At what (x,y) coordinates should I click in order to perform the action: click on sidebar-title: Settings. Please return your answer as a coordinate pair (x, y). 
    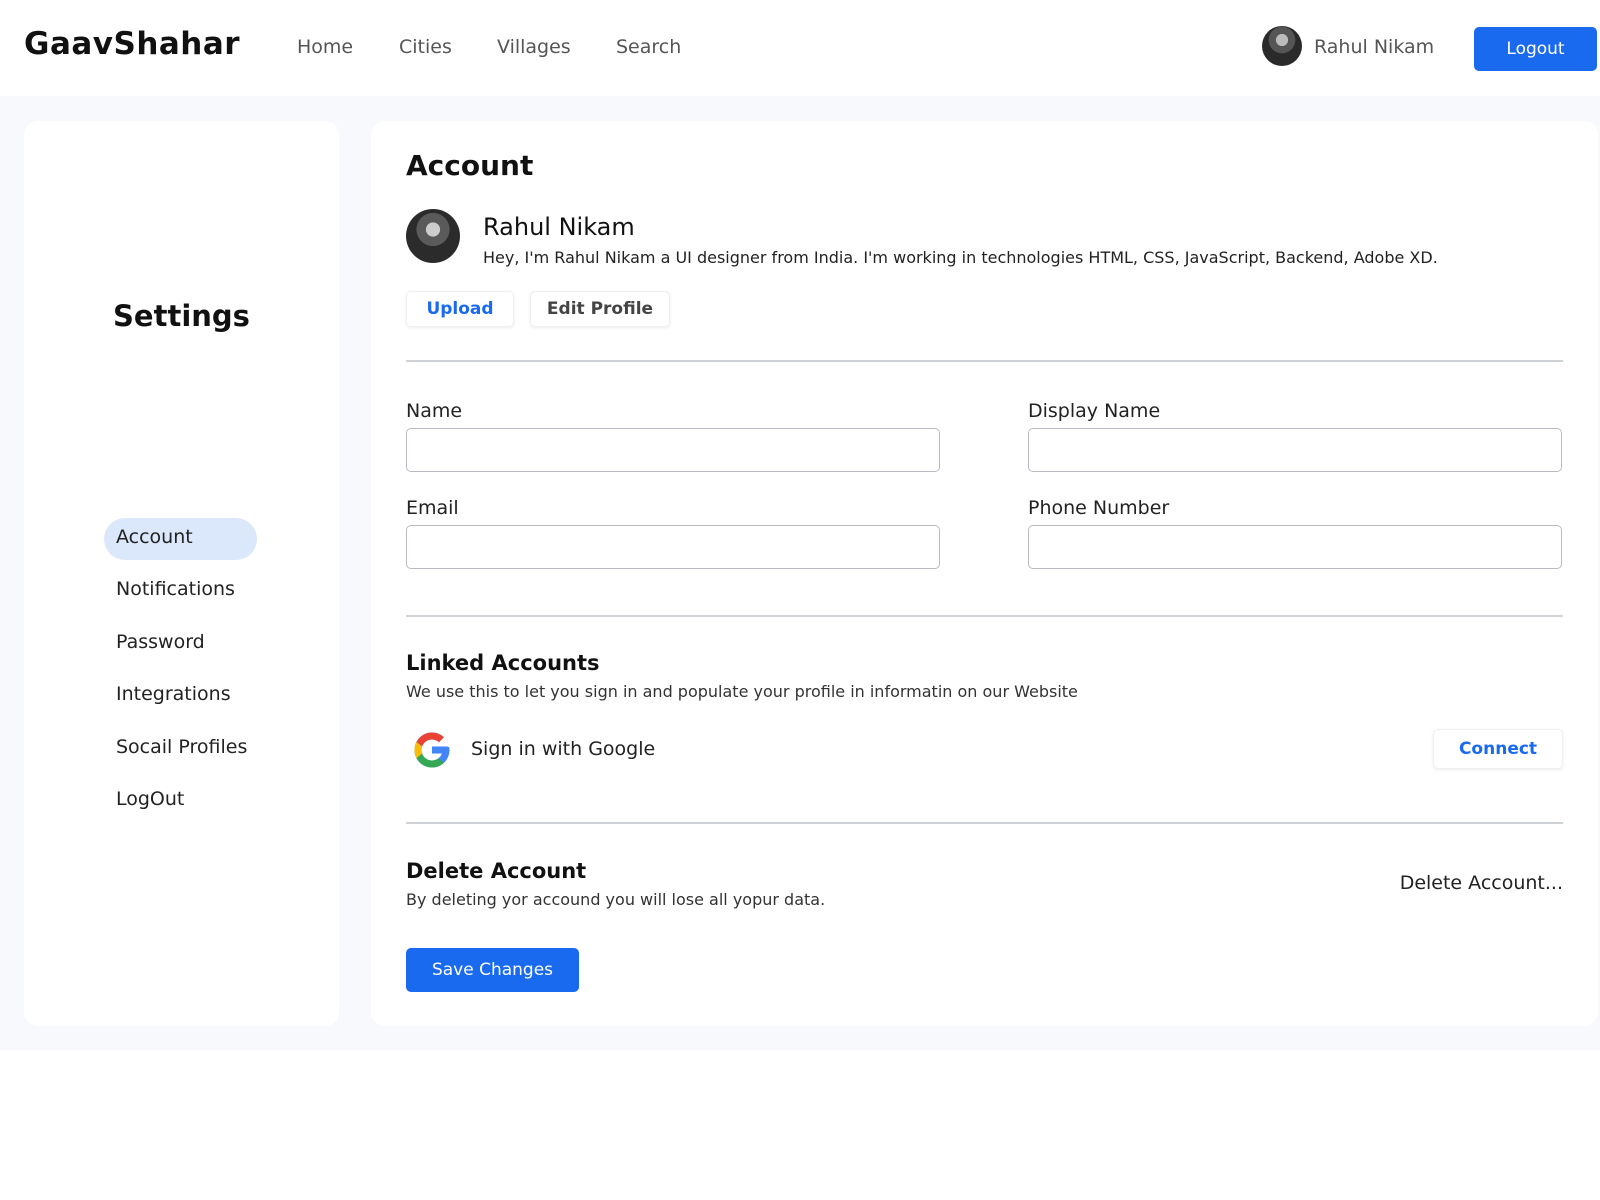
    Looking at the image, I should click on (181, 316).